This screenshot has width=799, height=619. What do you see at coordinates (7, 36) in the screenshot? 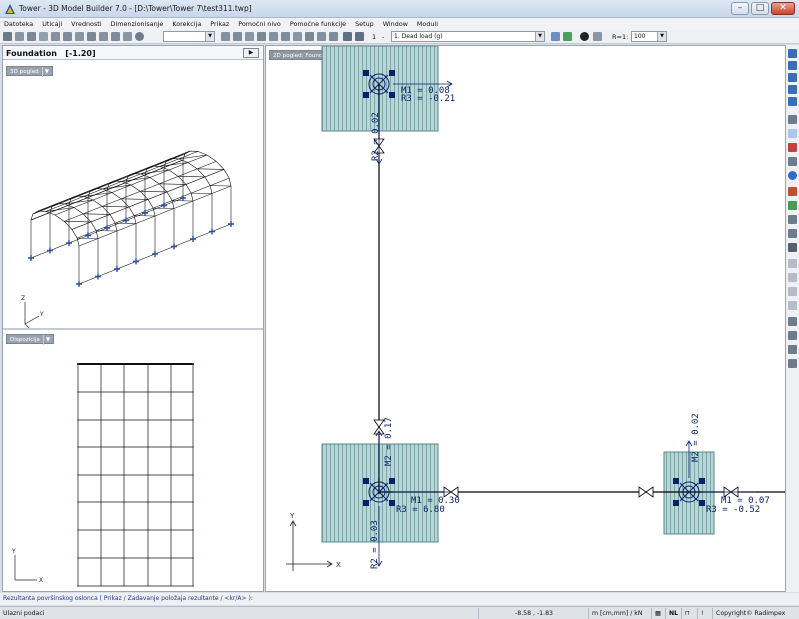
I see `new-model-icon` at bounding box center [7, 36].